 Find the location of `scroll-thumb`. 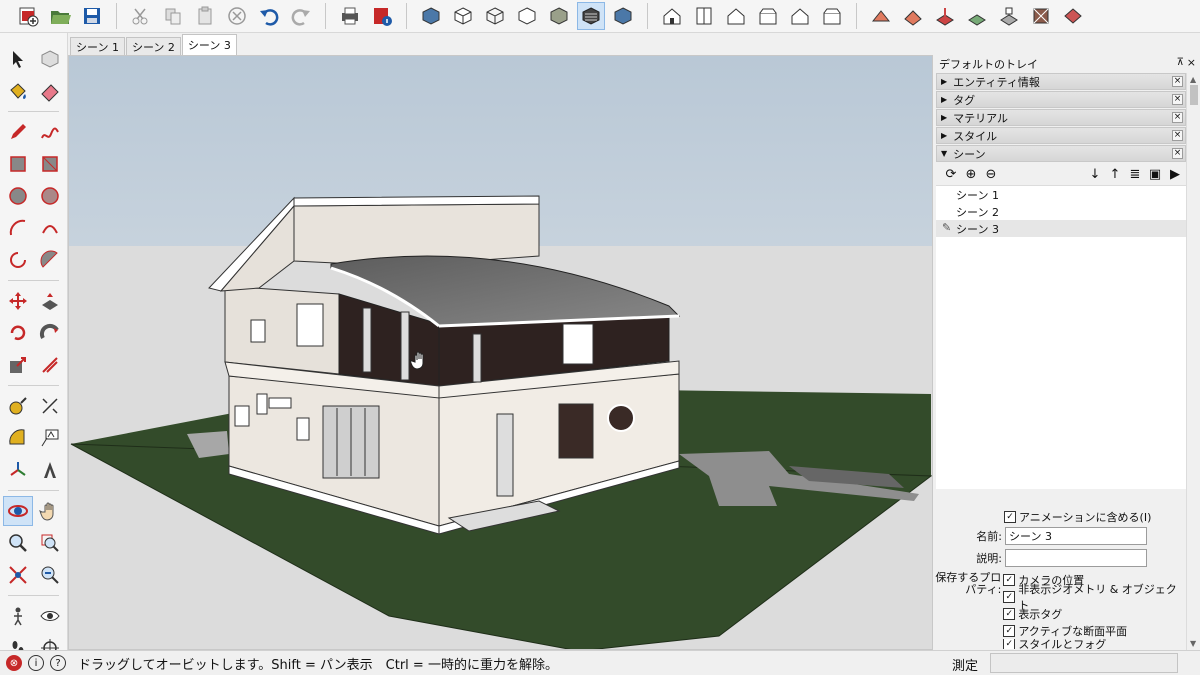

scroll-thumb is located at coordinates (1194, 95).